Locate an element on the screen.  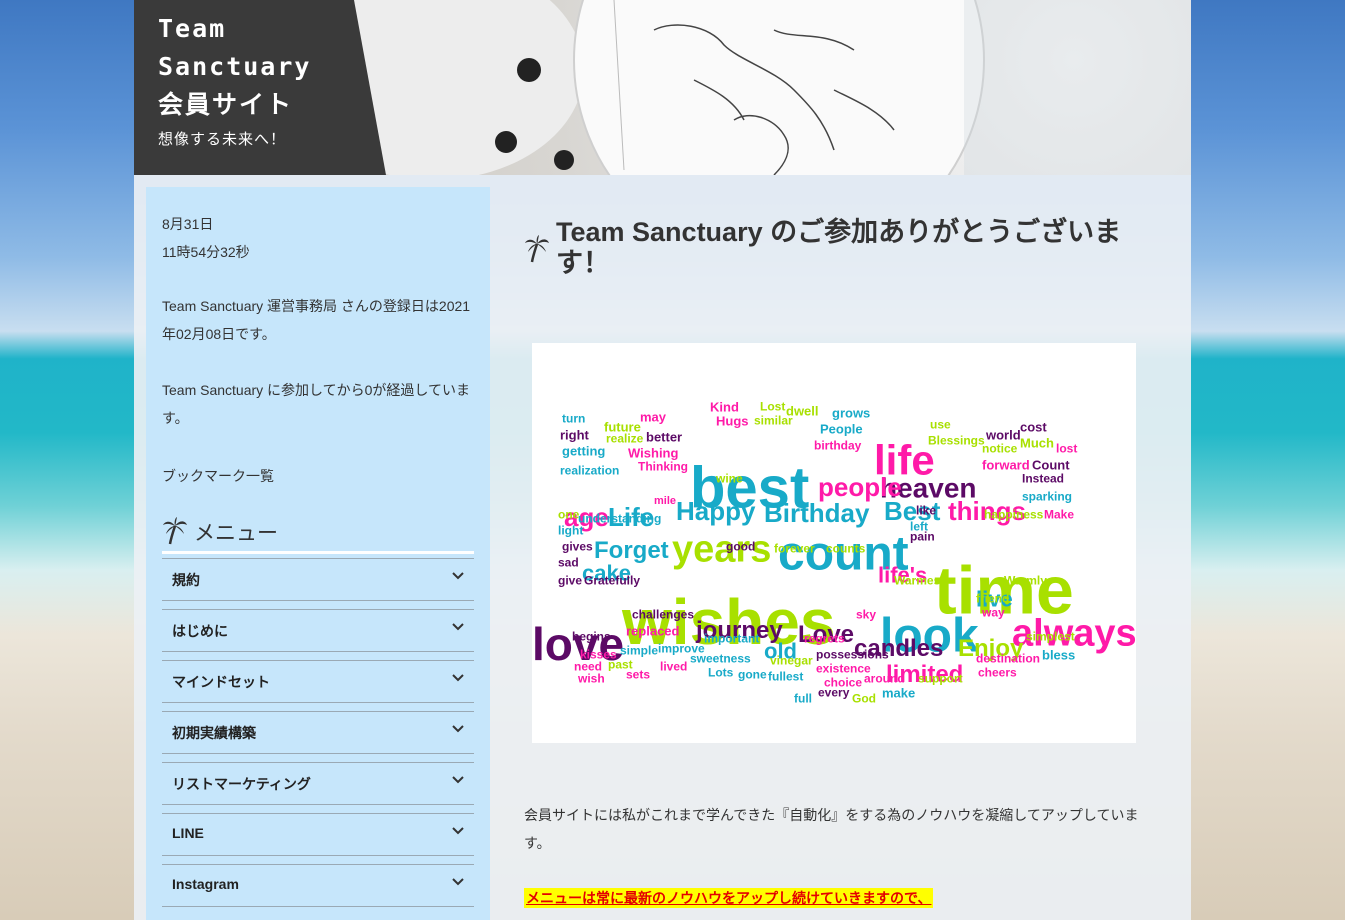
site-title: Team Sanctuary 会員サイト is located at coordinates (234, 67).